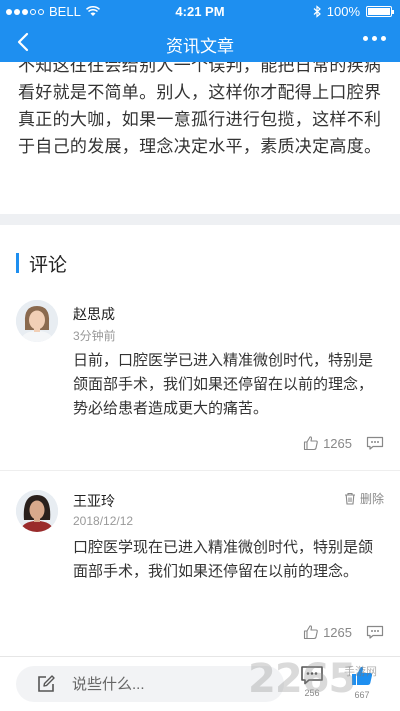  I want to click on delete-button: 删除, so click(364, 498).